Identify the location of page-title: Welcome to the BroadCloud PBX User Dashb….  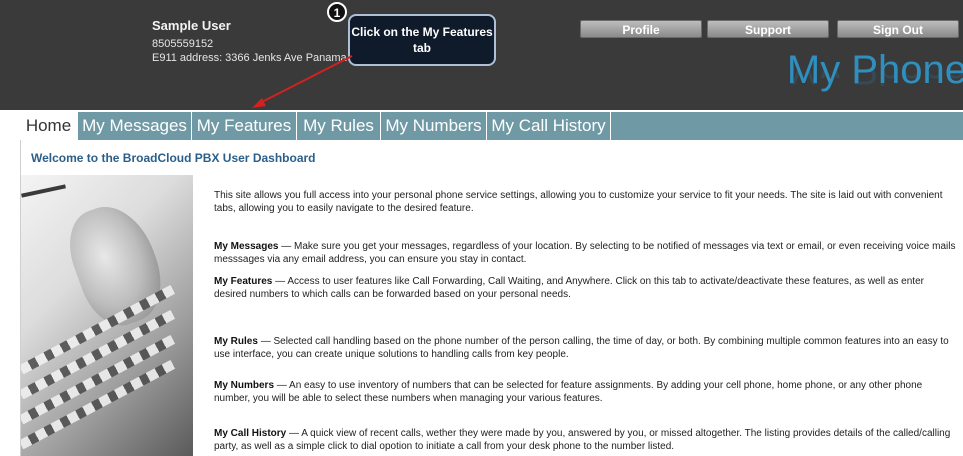
(173, 158).